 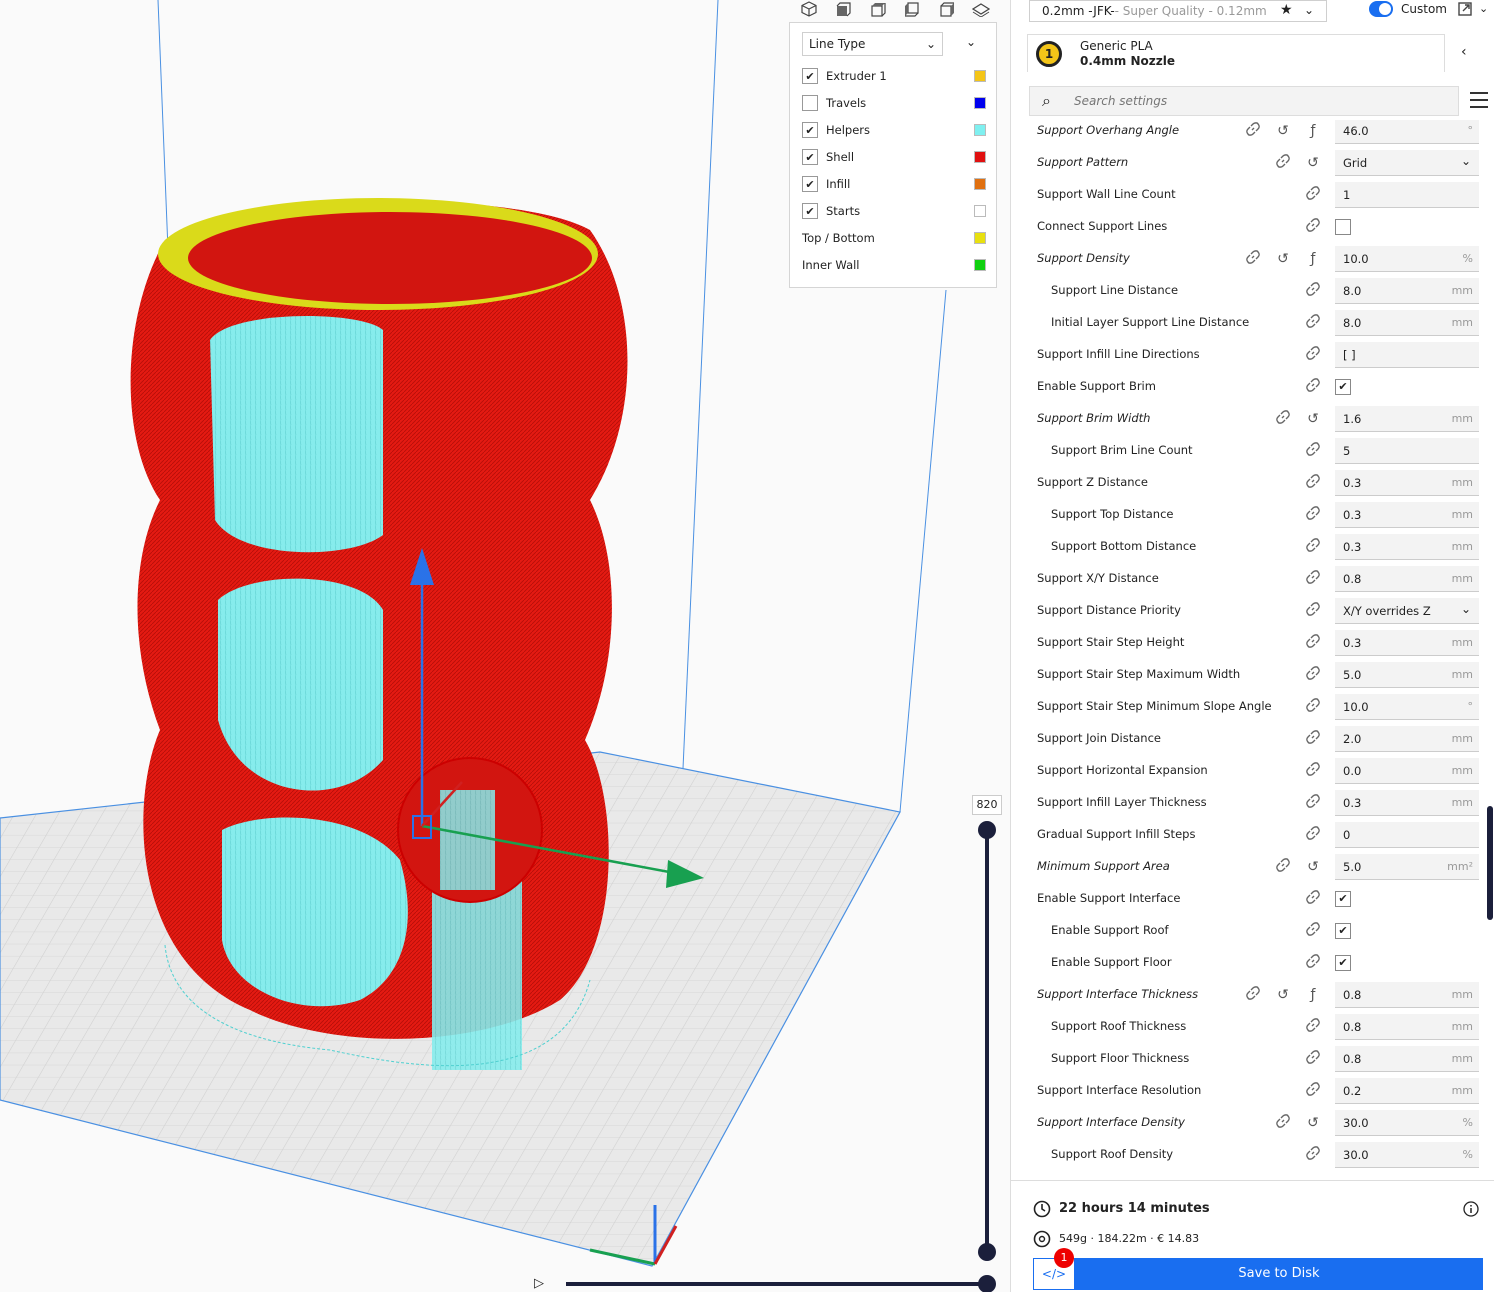 What do you see at coordinates (872, 44) in the screenshot?
I see `line-type-dropdown: Line Type ⌄` at bounding box center [872, 44].